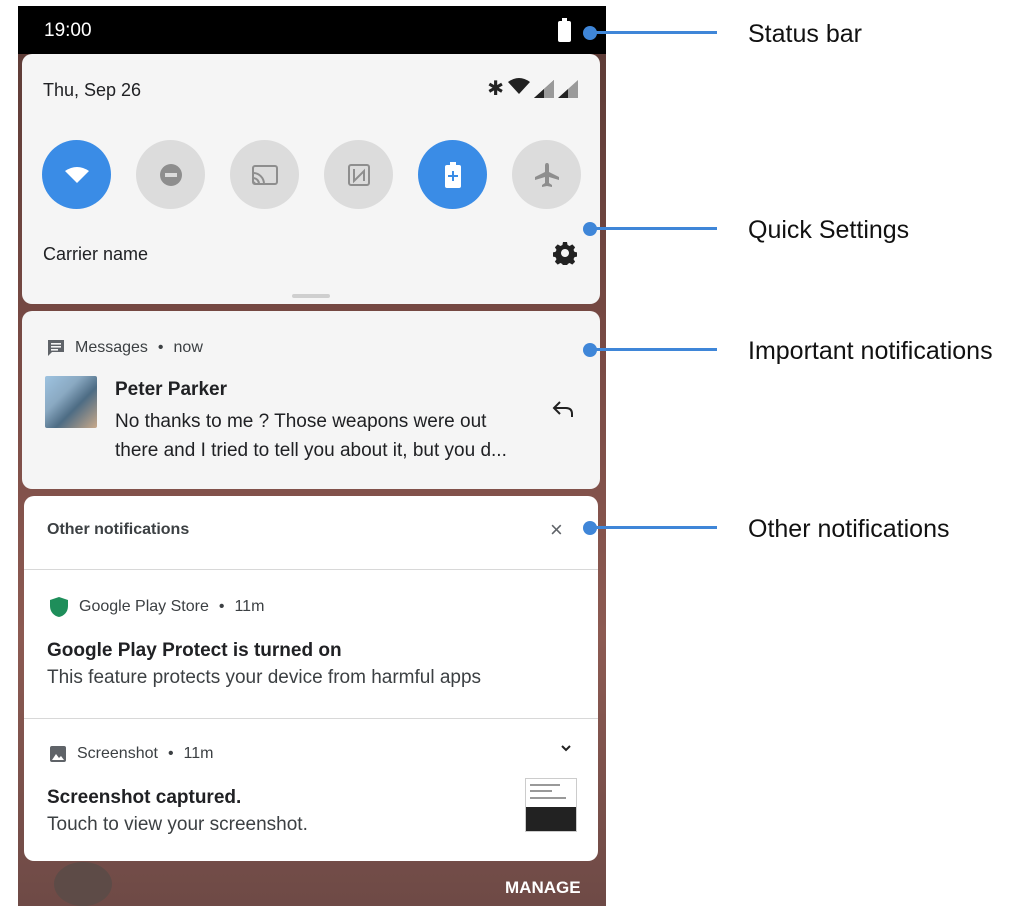 This screenshot has width=1035, height=906. Describe the element at coordinates (495, 89) in the screenshot. I see `bluetooth-icon: ✱` at that location.